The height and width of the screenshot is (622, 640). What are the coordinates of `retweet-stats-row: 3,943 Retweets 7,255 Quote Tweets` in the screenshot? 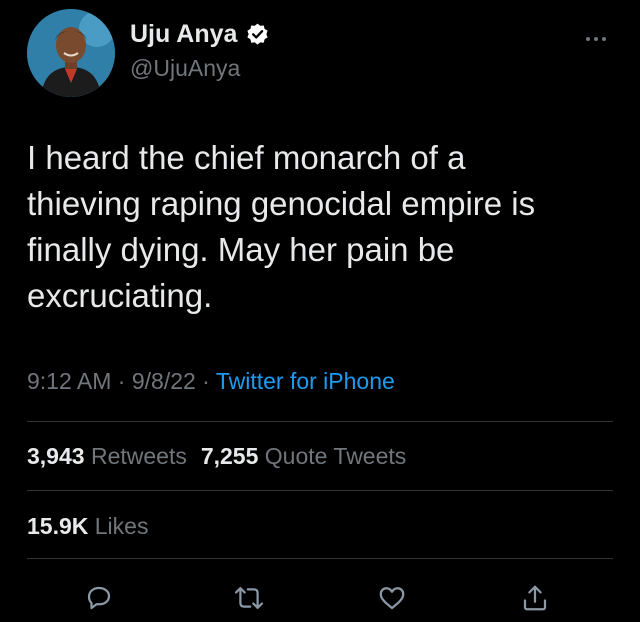 It's located at (216, 456).